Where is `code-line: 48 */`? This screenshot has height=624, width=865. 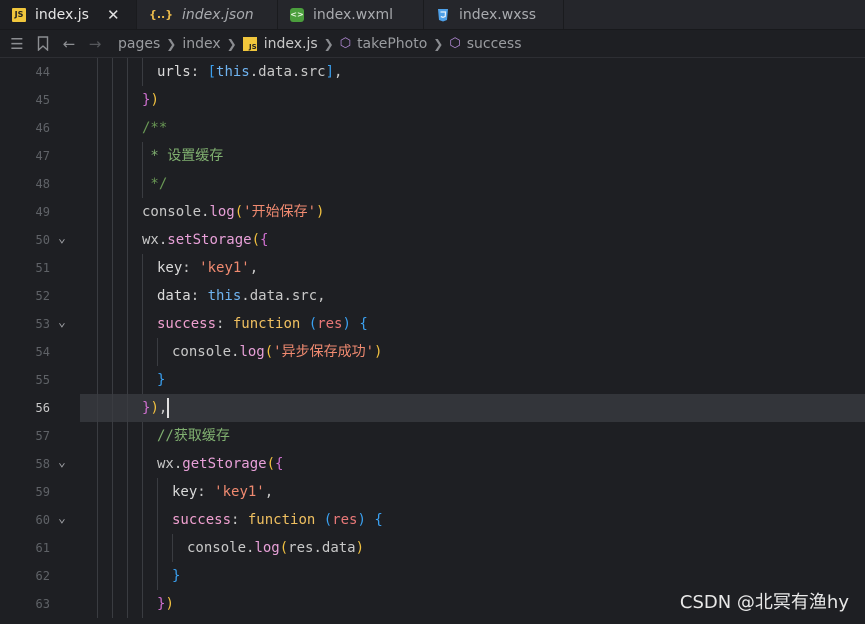
code-line: 48 */ is located at coordinates (432, 184).